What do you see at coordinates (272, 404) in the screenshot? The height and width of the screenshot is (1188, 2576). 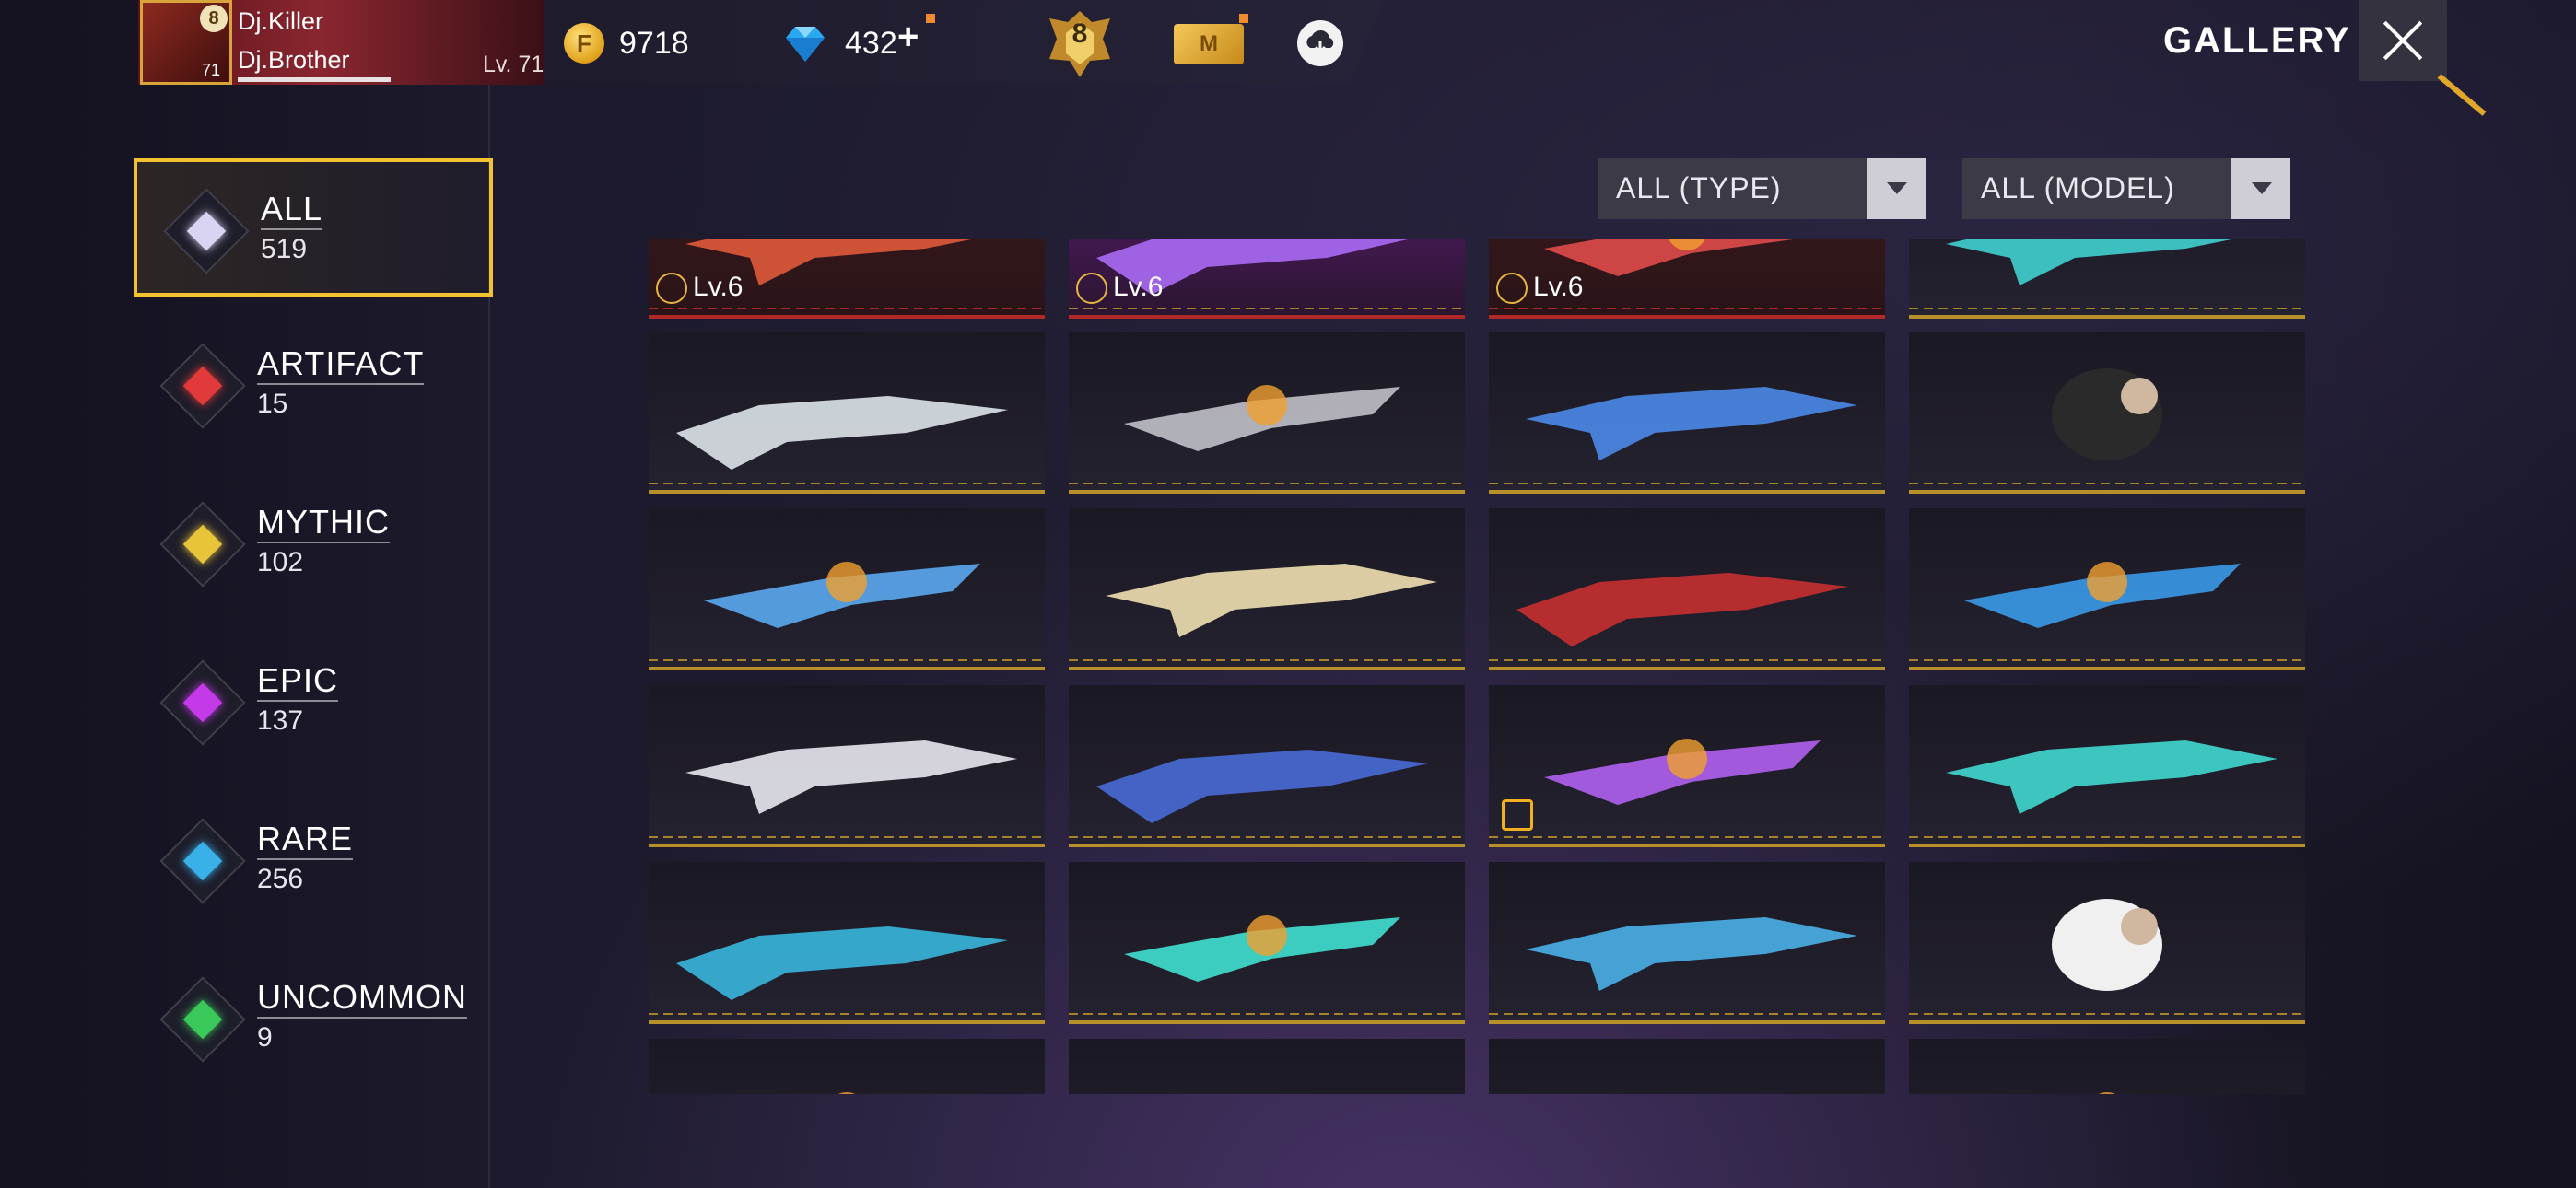 I see `category-count: 15` at bounding box center [272, 404].